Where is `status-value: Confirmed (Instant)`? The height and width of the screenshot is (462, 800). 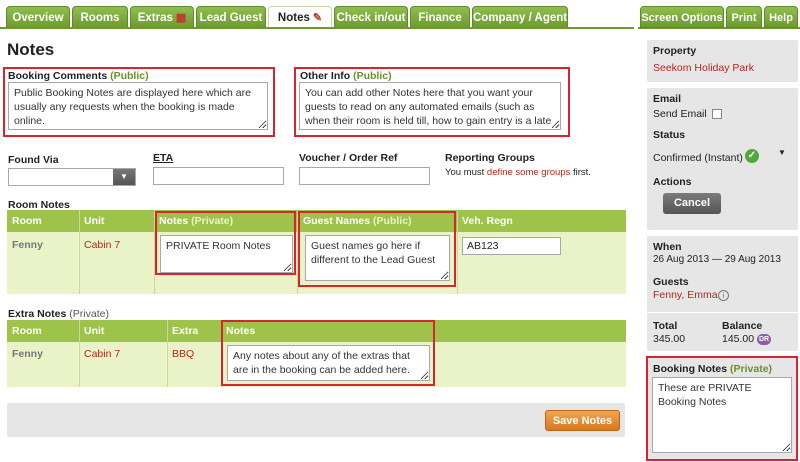 status-value: Confirmed (Instant) is located at coordinates (698, 158).